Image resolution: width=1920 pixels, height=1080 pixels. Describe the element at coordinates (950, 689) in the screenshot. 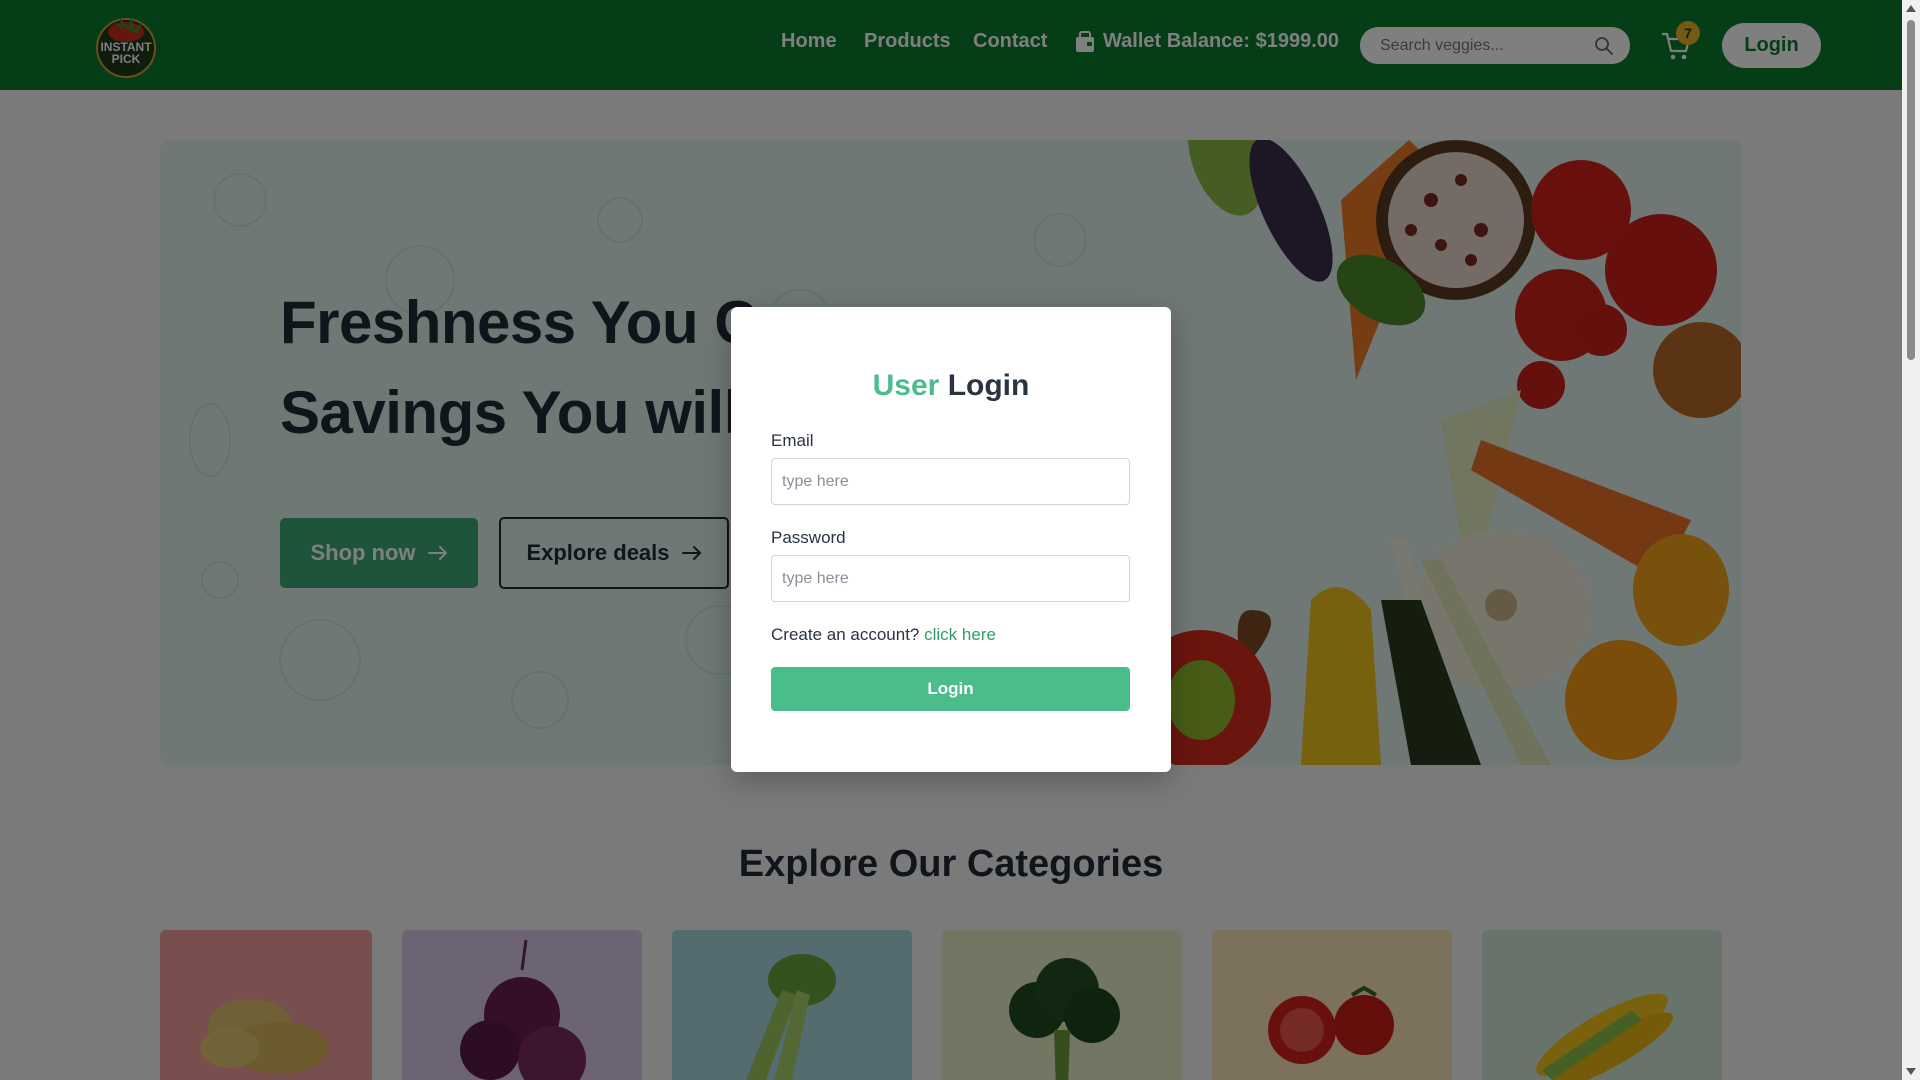

I see `modal-login-button: Login` at that location.